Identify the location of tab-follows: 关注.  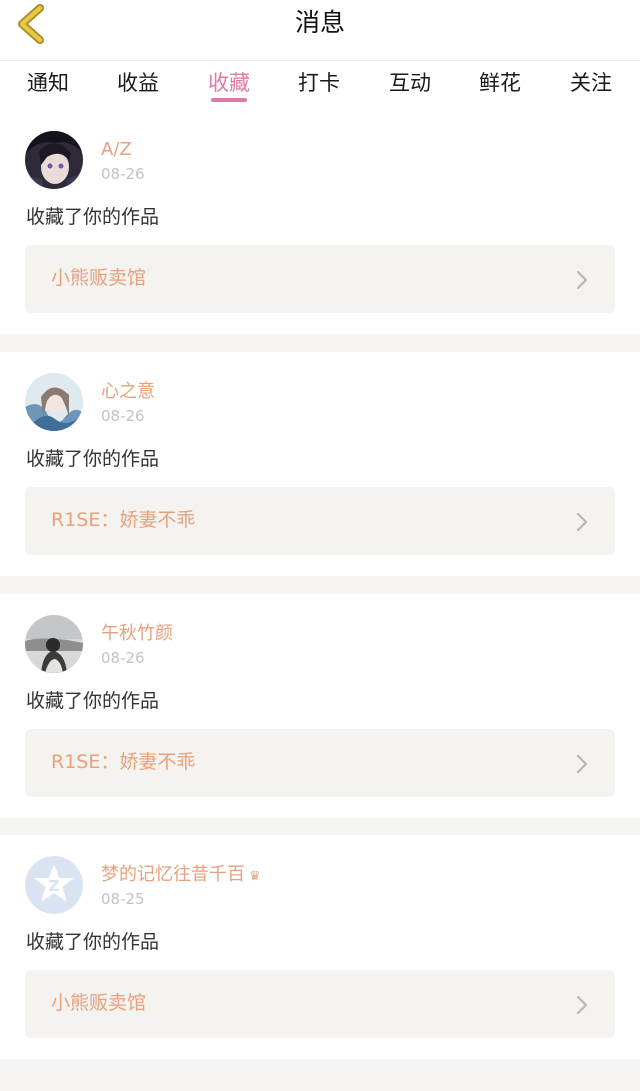
(591, 83).